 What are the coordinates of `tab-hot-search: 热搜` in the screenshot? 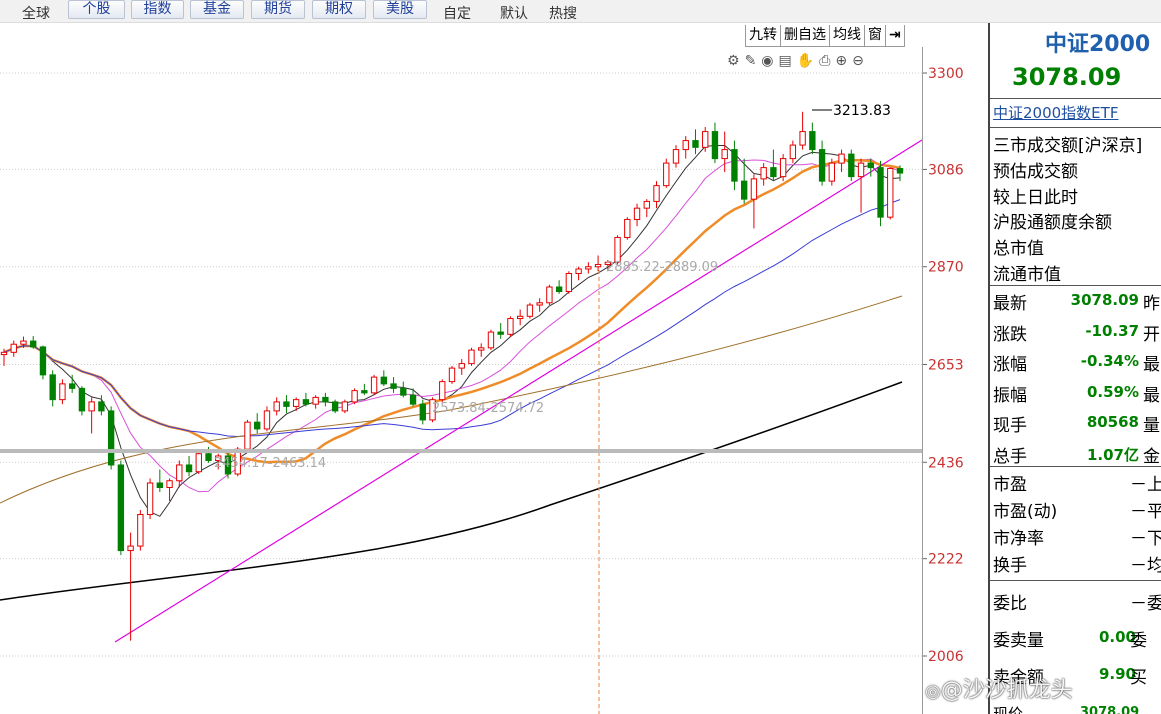 It's located at (563, 13).